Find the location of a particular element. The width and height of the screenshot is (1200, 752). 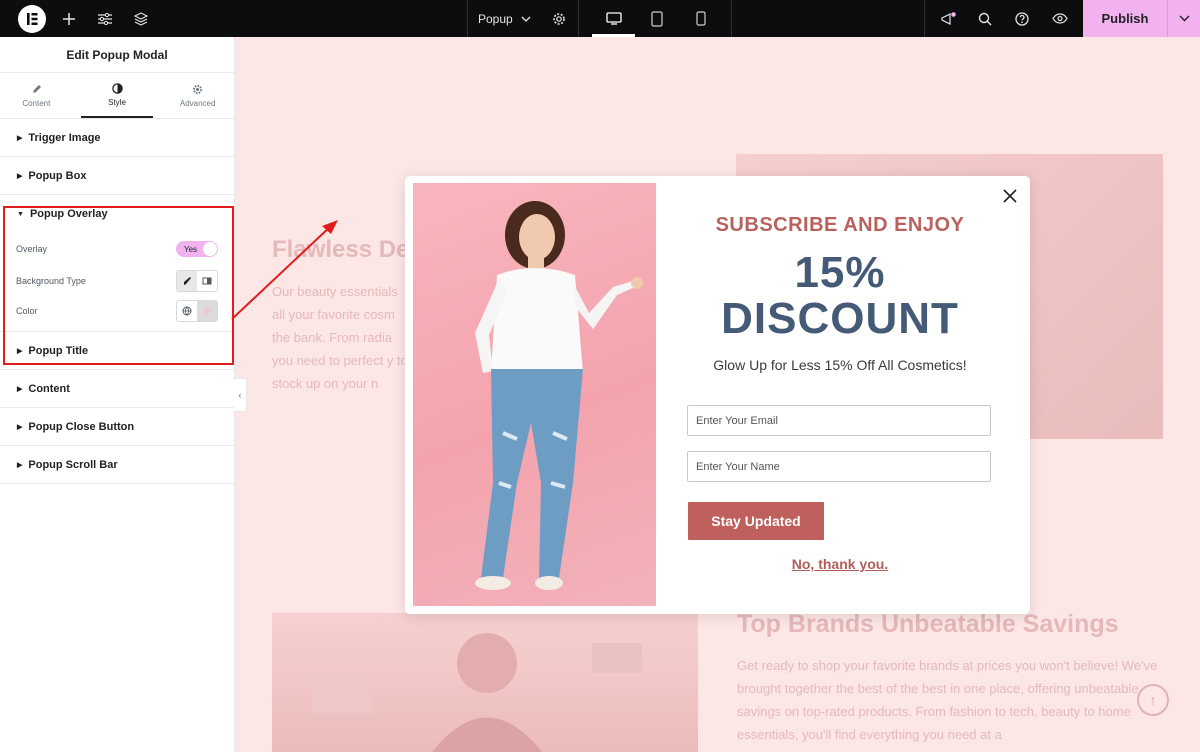

stay-updated-button: Stay Updated is located at coordinates (756, 521).